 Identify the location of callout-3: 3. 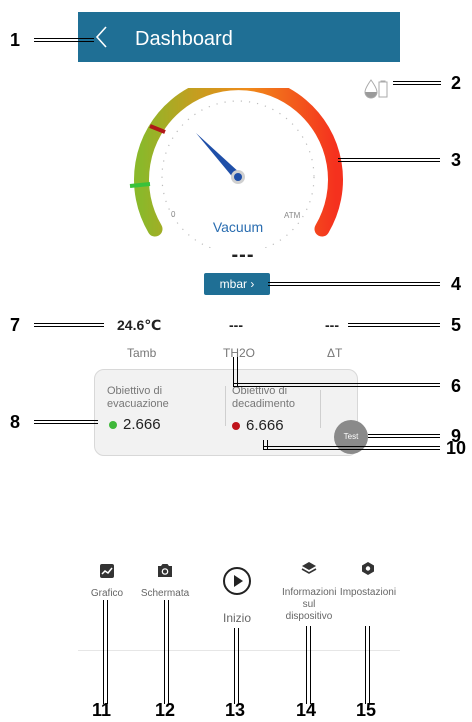
(456, 160).